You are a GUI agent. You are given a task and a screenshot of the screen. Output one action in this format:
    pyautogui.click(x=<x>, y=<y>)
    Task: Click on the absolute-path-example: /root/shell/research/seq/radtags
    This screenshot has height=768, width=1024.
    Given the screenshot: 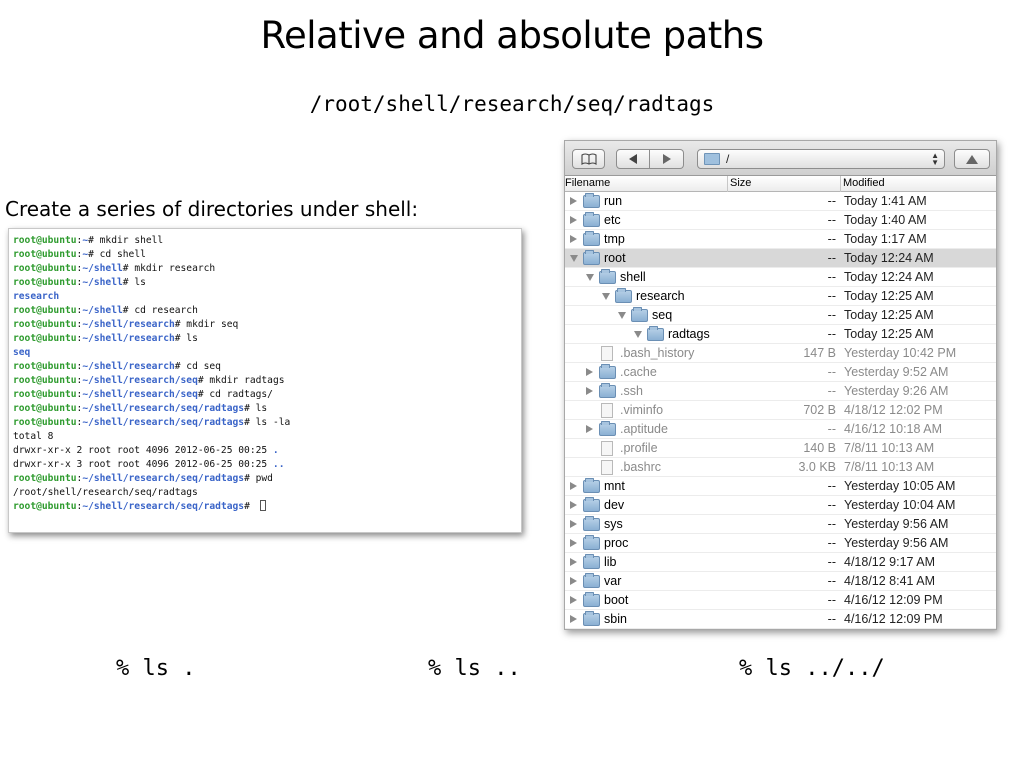 What is the action you would take?
    pyautogui.click(x=512, y=104)
    